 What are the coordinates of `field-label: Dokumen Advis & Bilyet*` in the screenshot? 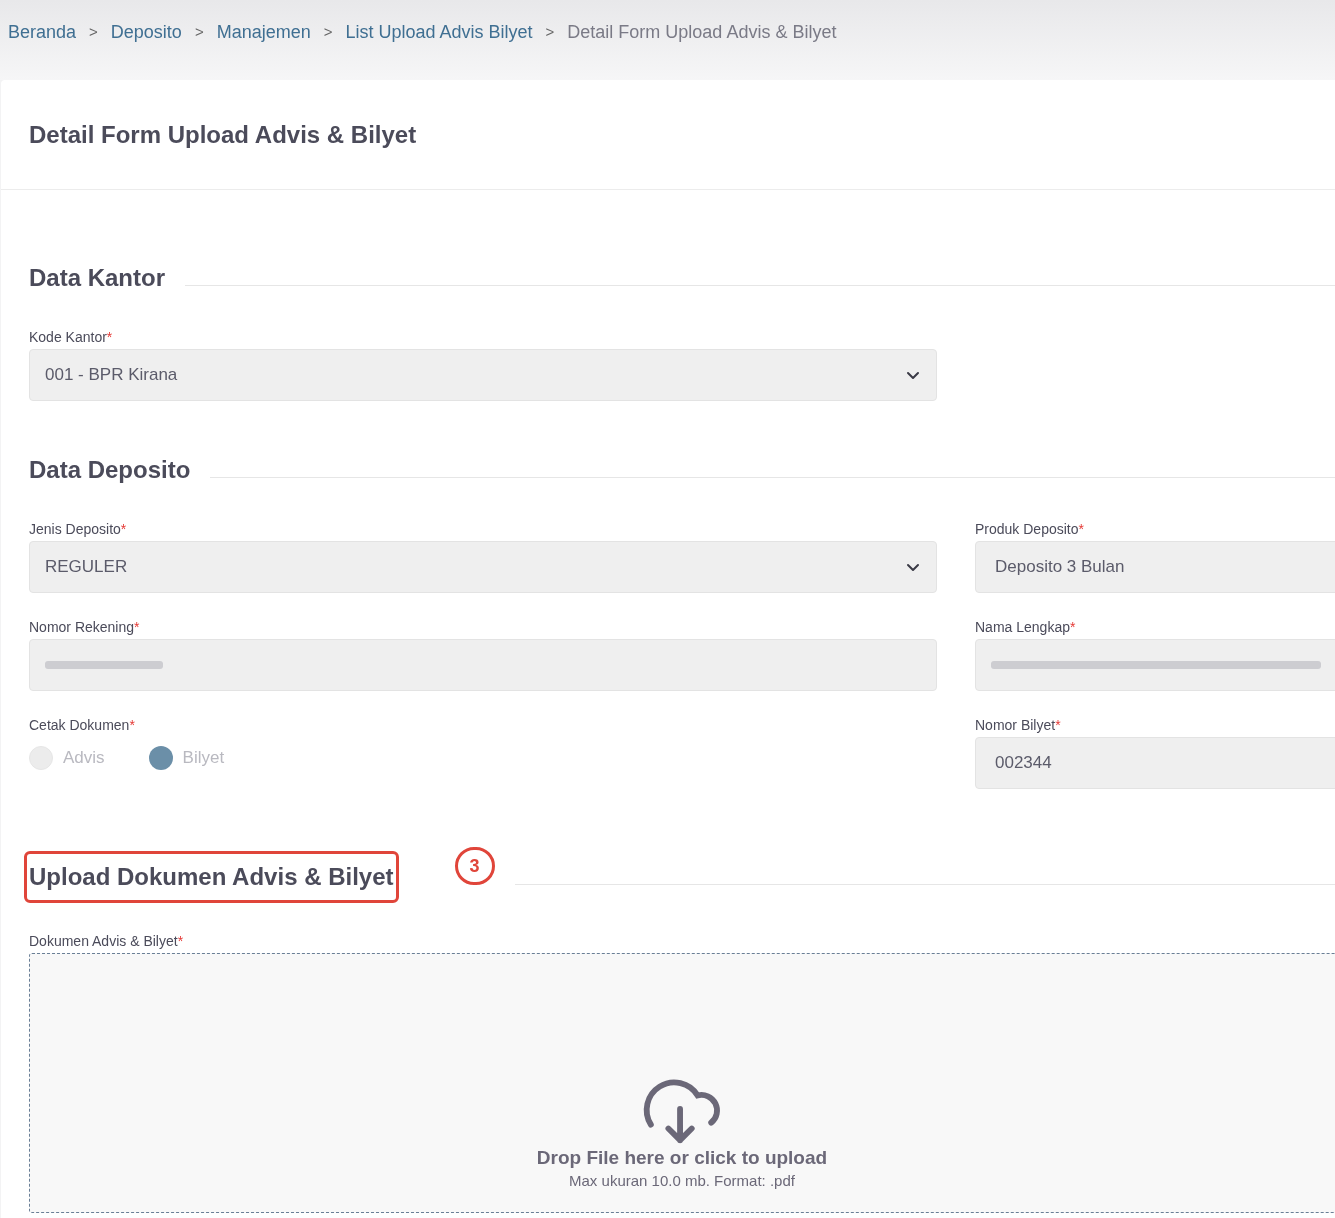 It's located at (107, 941).